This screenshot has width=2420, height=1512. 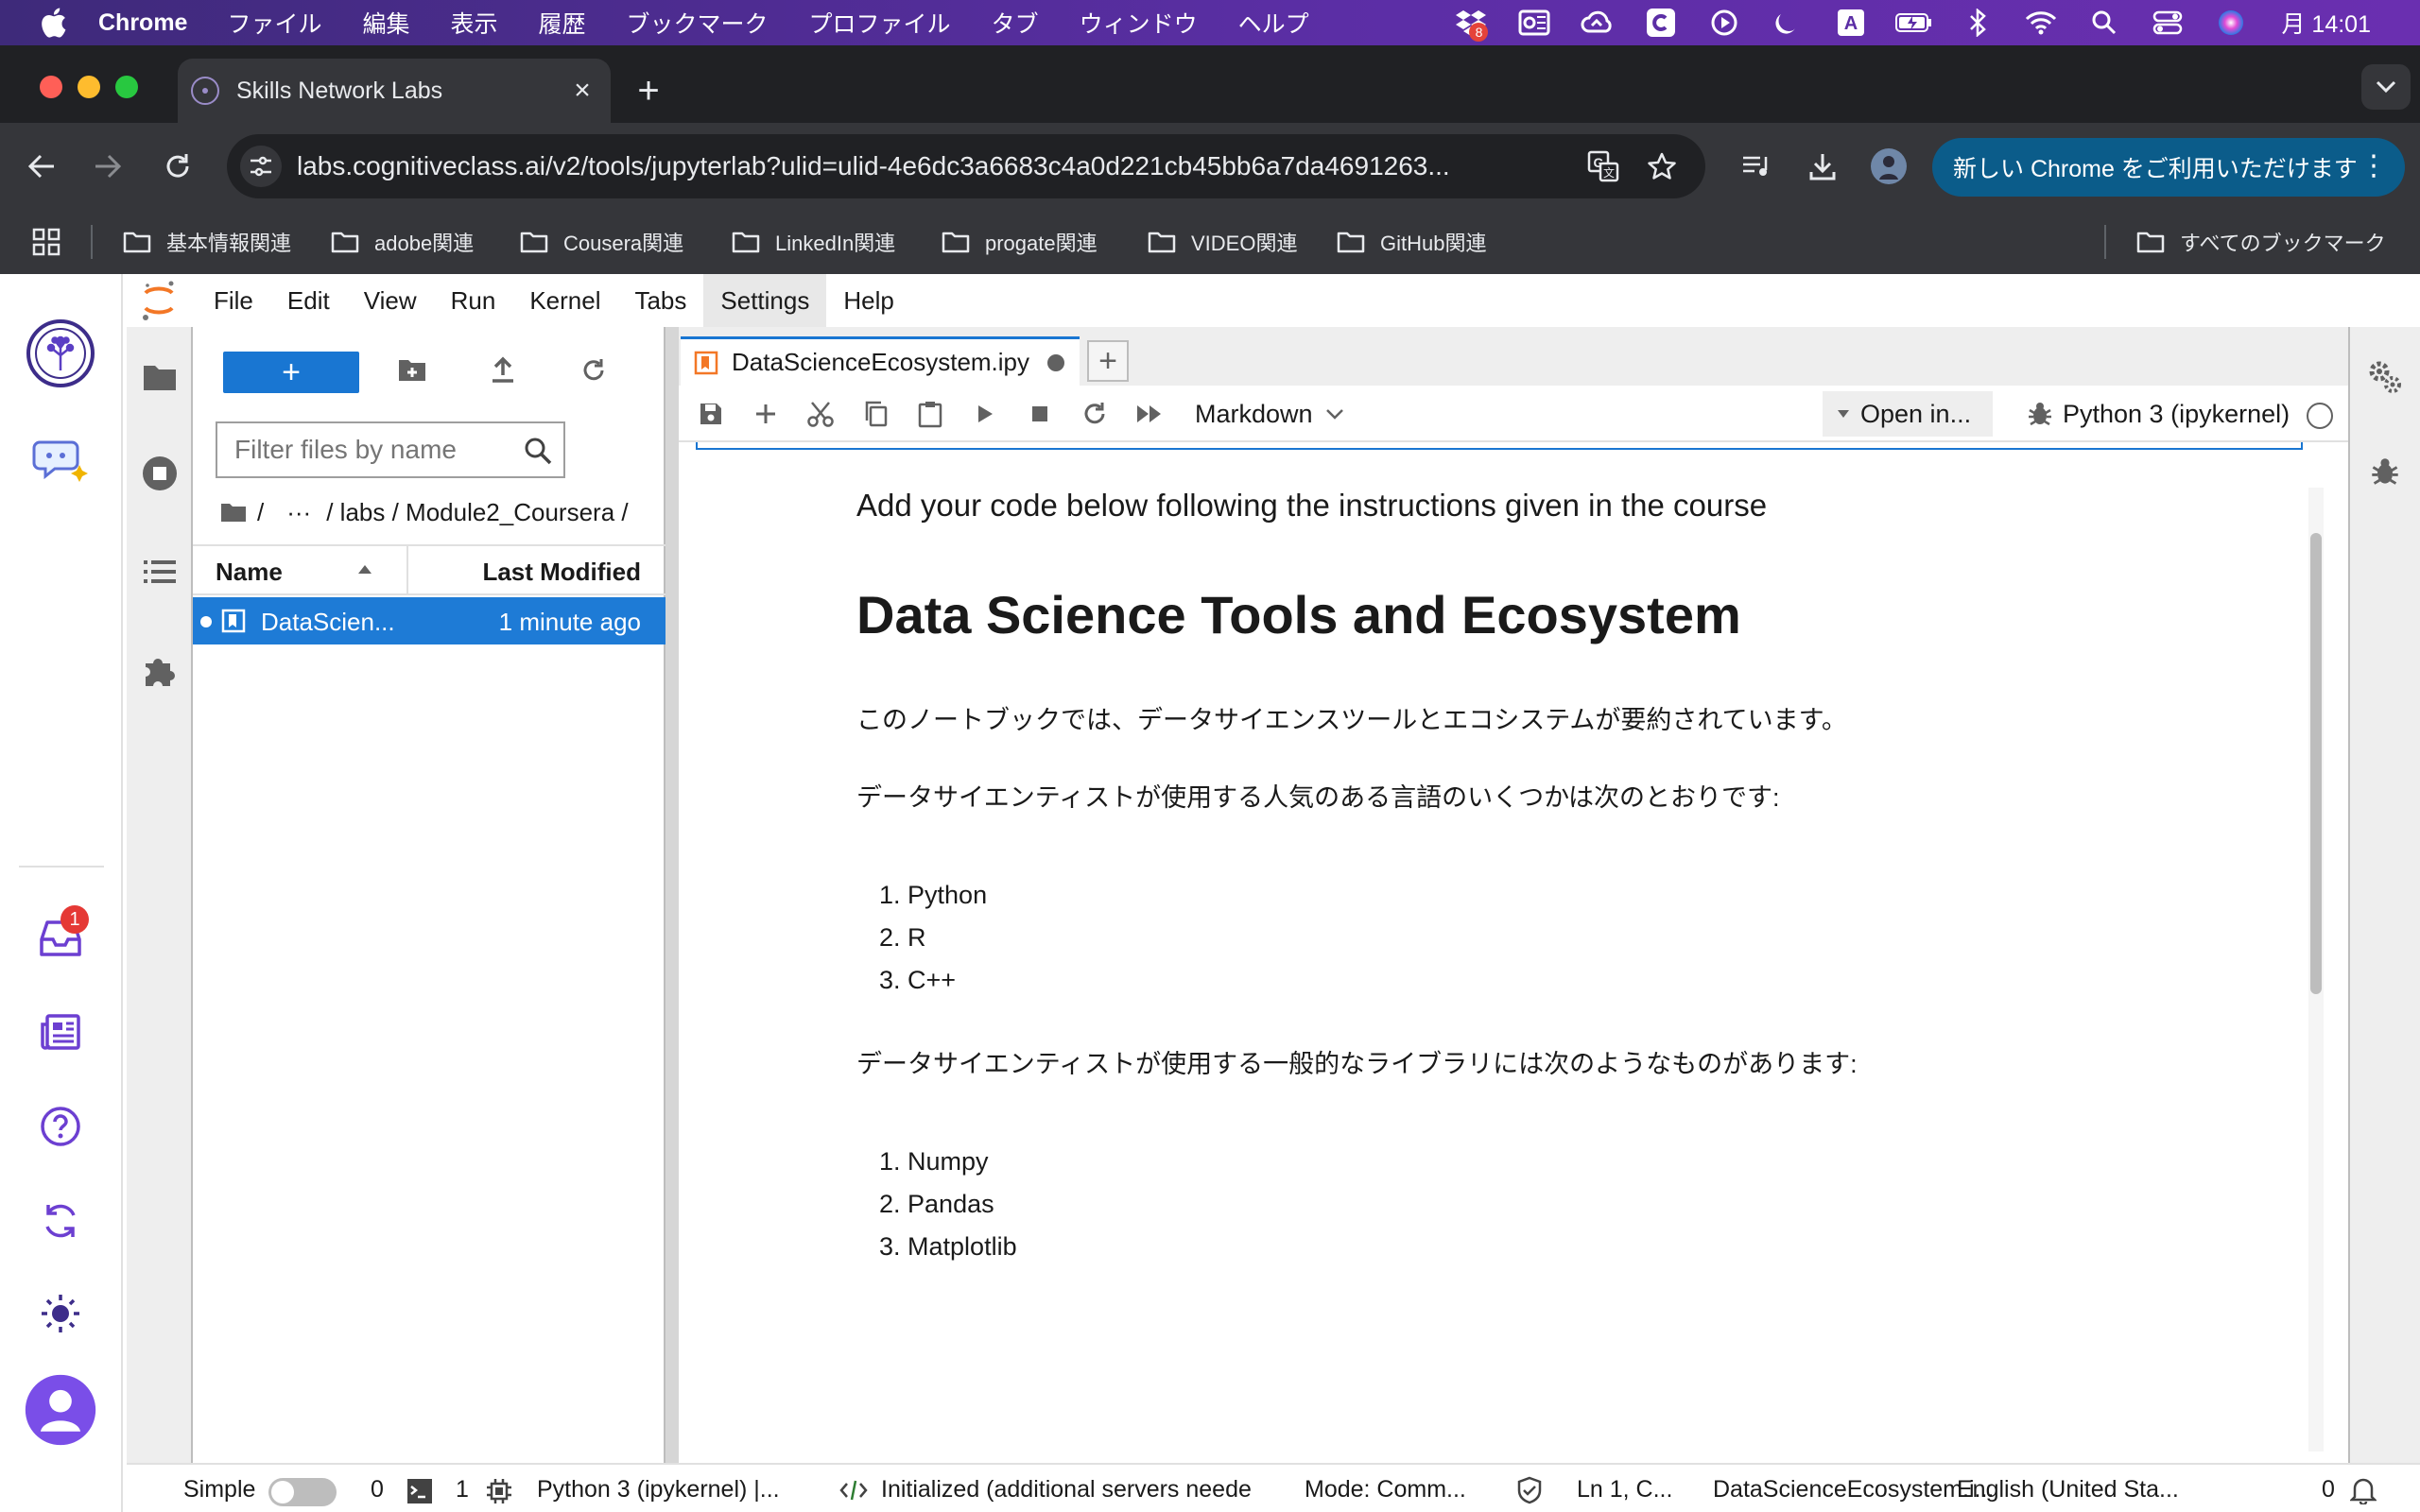 I want to click on dropbox-icon: 8, so click(x=1471, y=23).